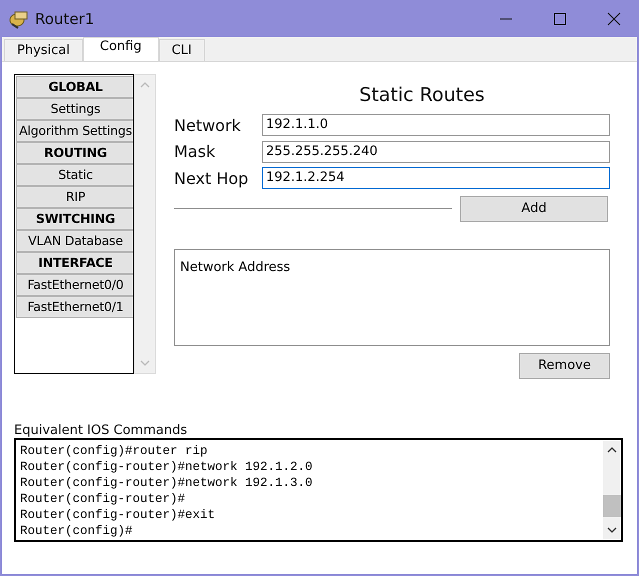 This screenshot has height=576, width=639. I want to click on sidebar-item: GLOBAL, so click(74, 87).